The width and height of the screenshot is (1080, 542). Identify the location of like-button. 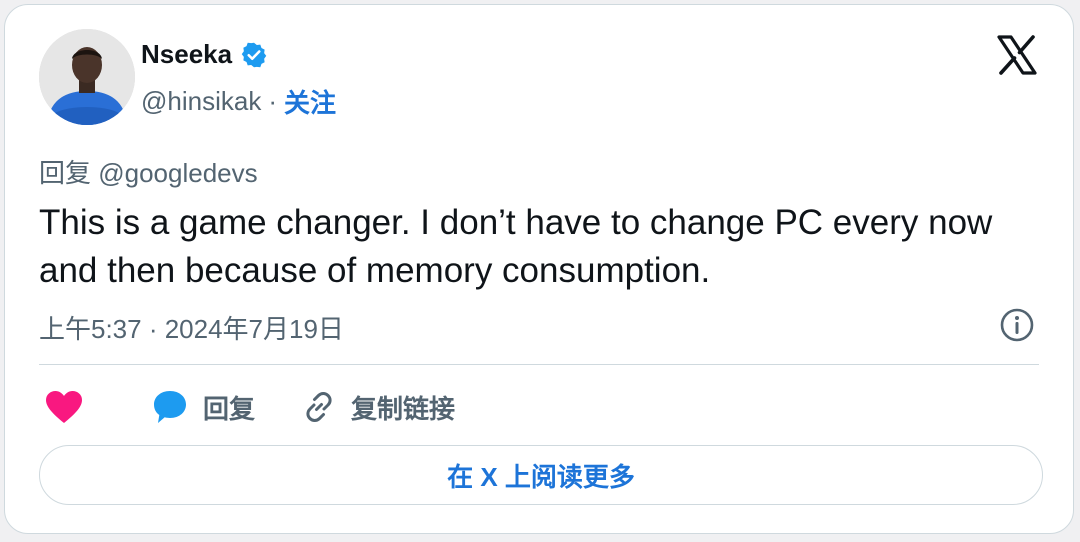
(64, 407).